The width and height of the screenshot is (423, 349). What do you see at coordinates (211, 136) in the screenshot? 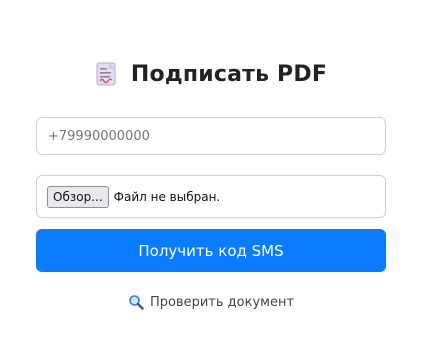
I see `phone-input` at bounding box center [211, 136].